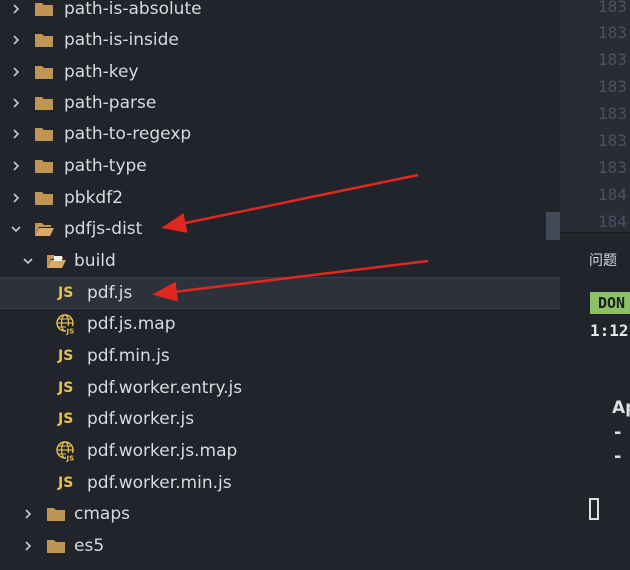  I want to click on tree-label: pdf.worker.min.js, so click(159, 483).